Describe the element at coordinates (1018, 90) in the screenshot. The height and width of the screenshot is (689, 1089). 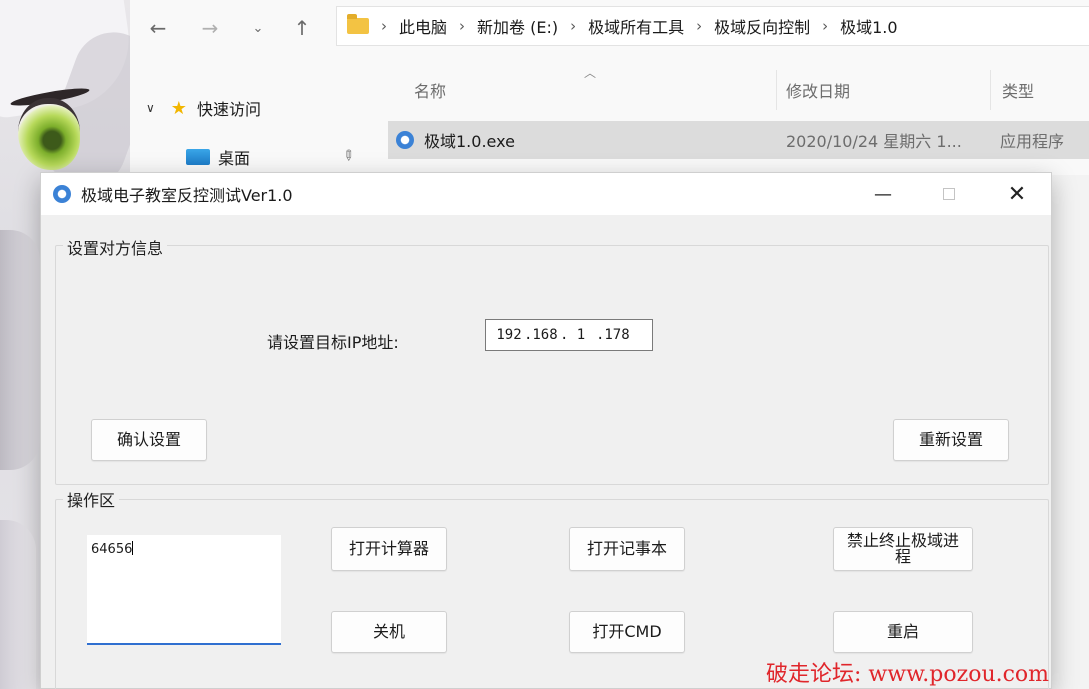
I see `column-header-type: 类型` at that location.